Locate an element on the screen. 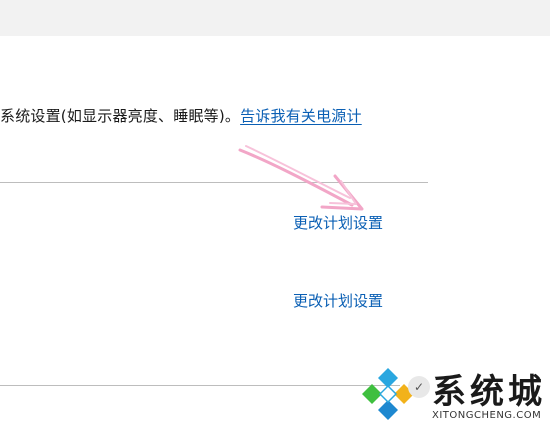  watermark-subtitle: XITONGCHENG.COM is located at coordinates (487, 415).